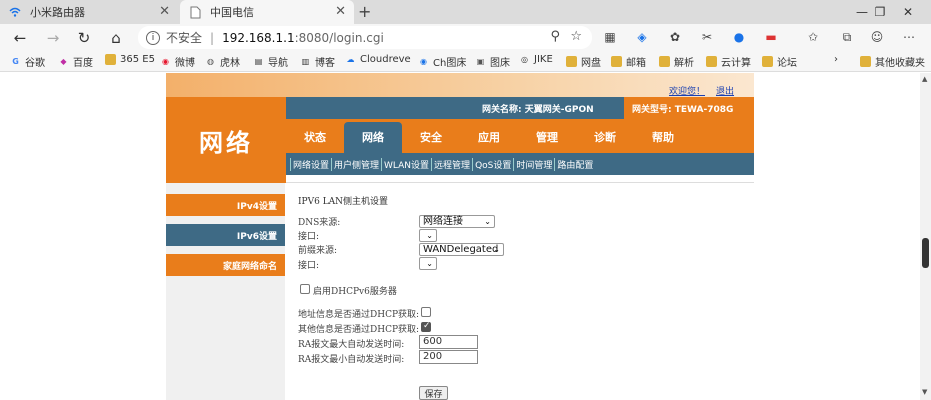 The width and height of the screenshot is (931, 400). Describe the element at coordinates (687, 90) in the screenshot. I see `welcome-link: 欢迎您！` at that location.